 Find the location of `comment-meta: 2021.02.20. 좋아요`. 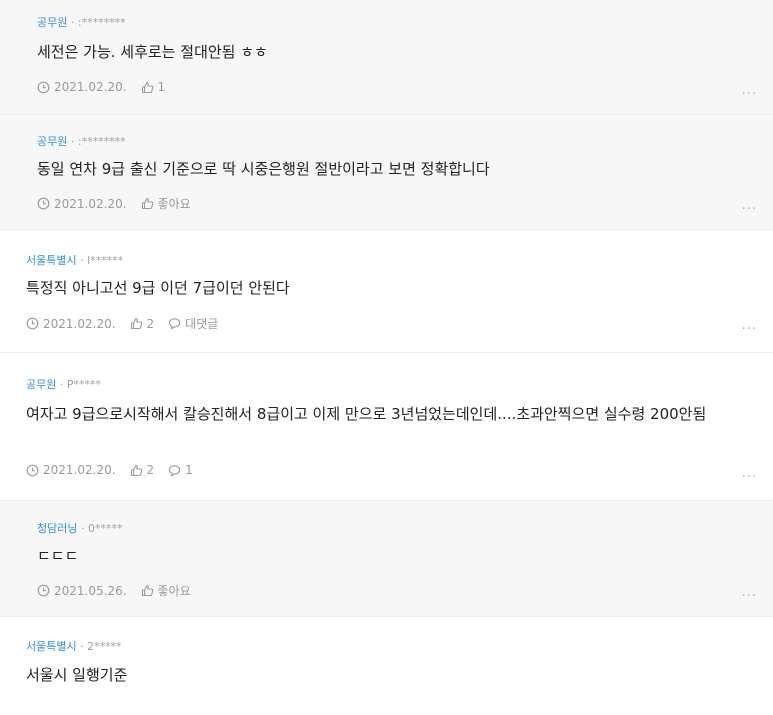

comment-meta: 2021.02.20. 좋아요 is located at coordinates (121, 203).